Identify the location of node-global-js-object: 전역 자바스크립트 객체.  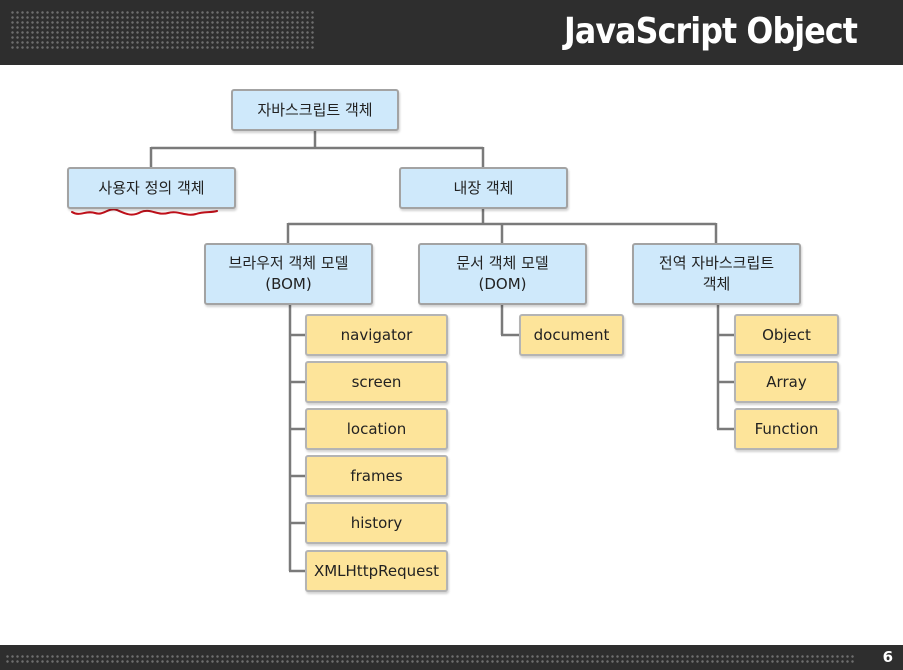
(716, 274).